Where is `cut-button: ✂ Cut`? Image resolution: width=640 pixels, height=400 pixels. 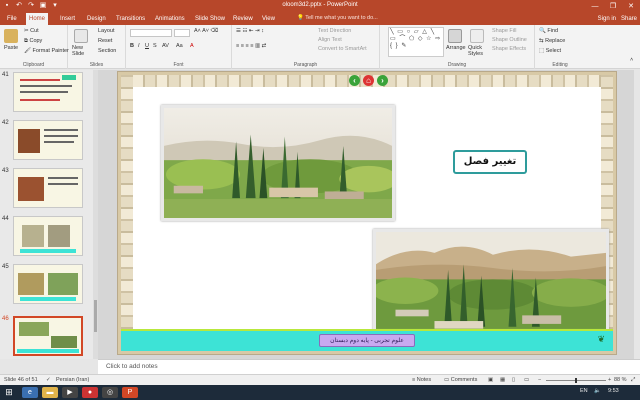
cut-button: ✂ Cut is located at coordinates (31, 31).